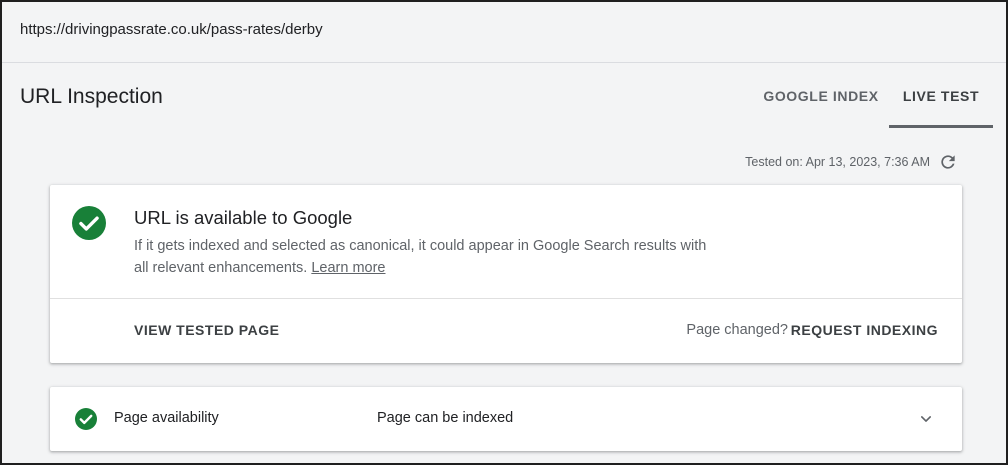  What do you see at coordinates (166, 418) in the screenshot?
I see `availability-label: Page availability` at bounding box center [166, 418].